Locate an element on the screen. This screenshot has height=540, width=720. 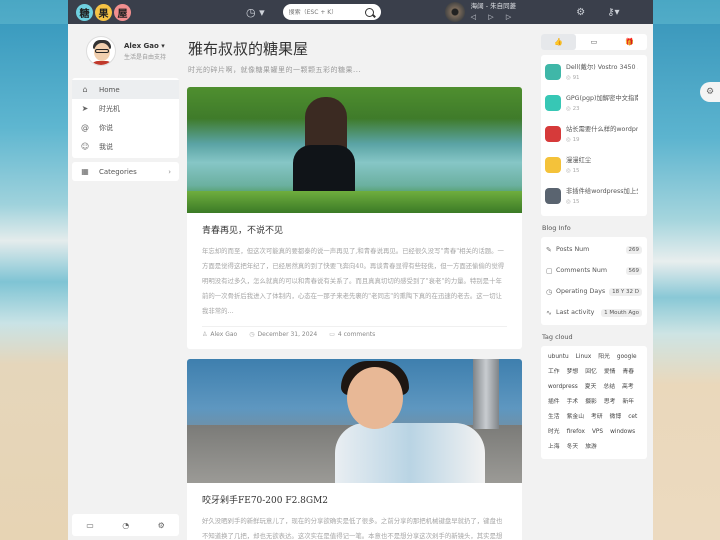
post-comments: 4 comments is located at coordinates (356, 334).